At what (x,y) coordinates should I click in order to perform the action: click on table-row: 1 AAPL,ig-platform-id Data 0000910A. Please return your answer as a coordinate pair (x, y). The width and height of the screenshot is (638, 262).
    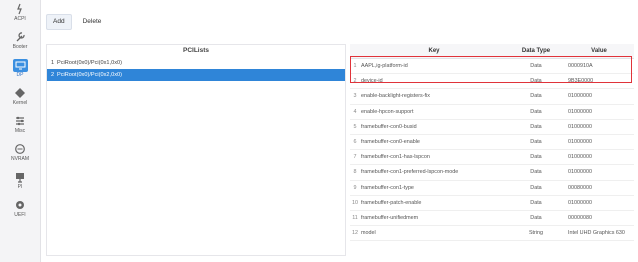
    Looking at the image, I should click on (492, 66).